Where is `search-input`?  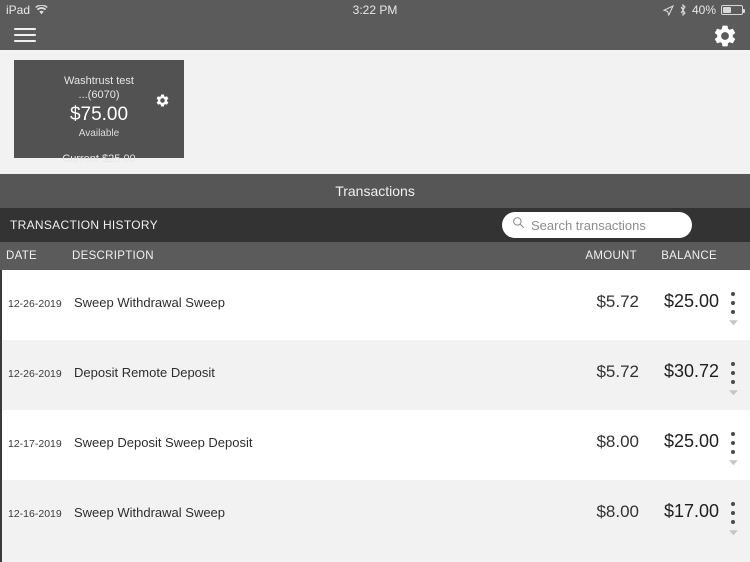 search-input is located at coordinates (606, 225).